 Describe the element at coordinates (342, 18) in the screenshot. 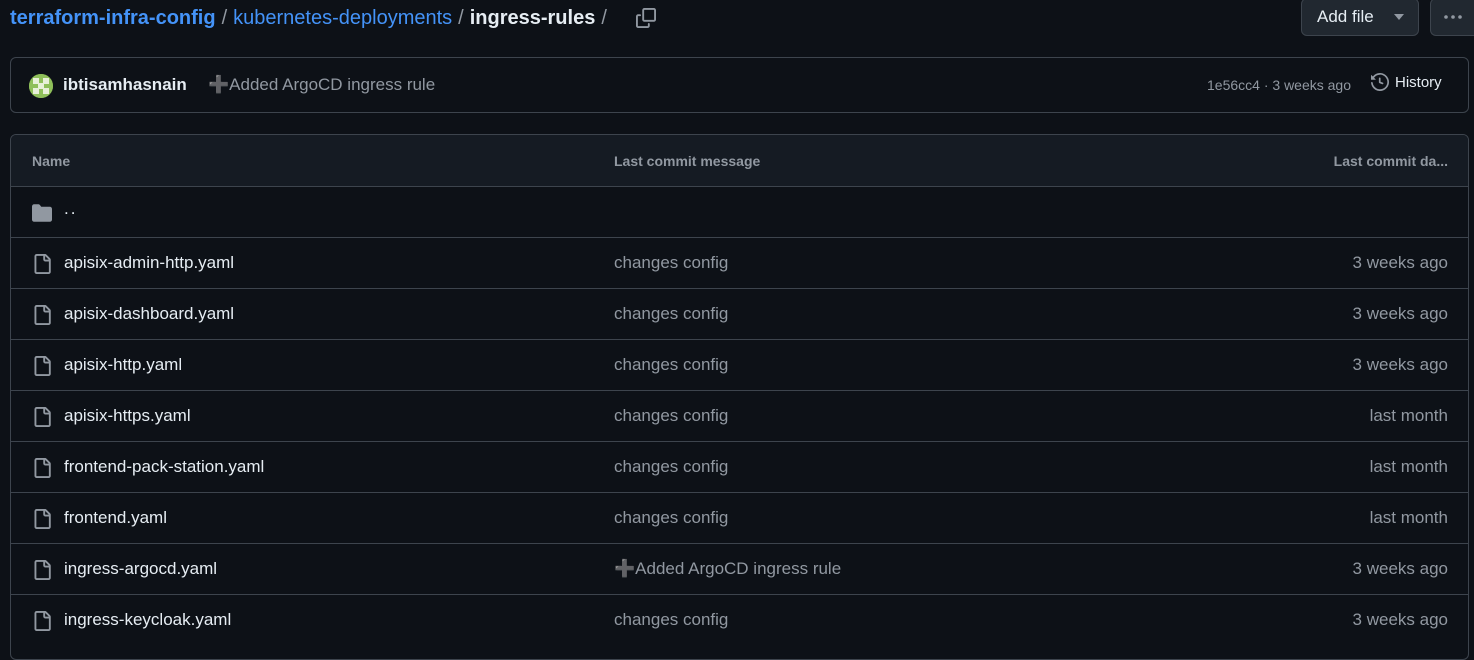

I see `breadcrumb-folder-link: kubernetes-deployments` at that location.